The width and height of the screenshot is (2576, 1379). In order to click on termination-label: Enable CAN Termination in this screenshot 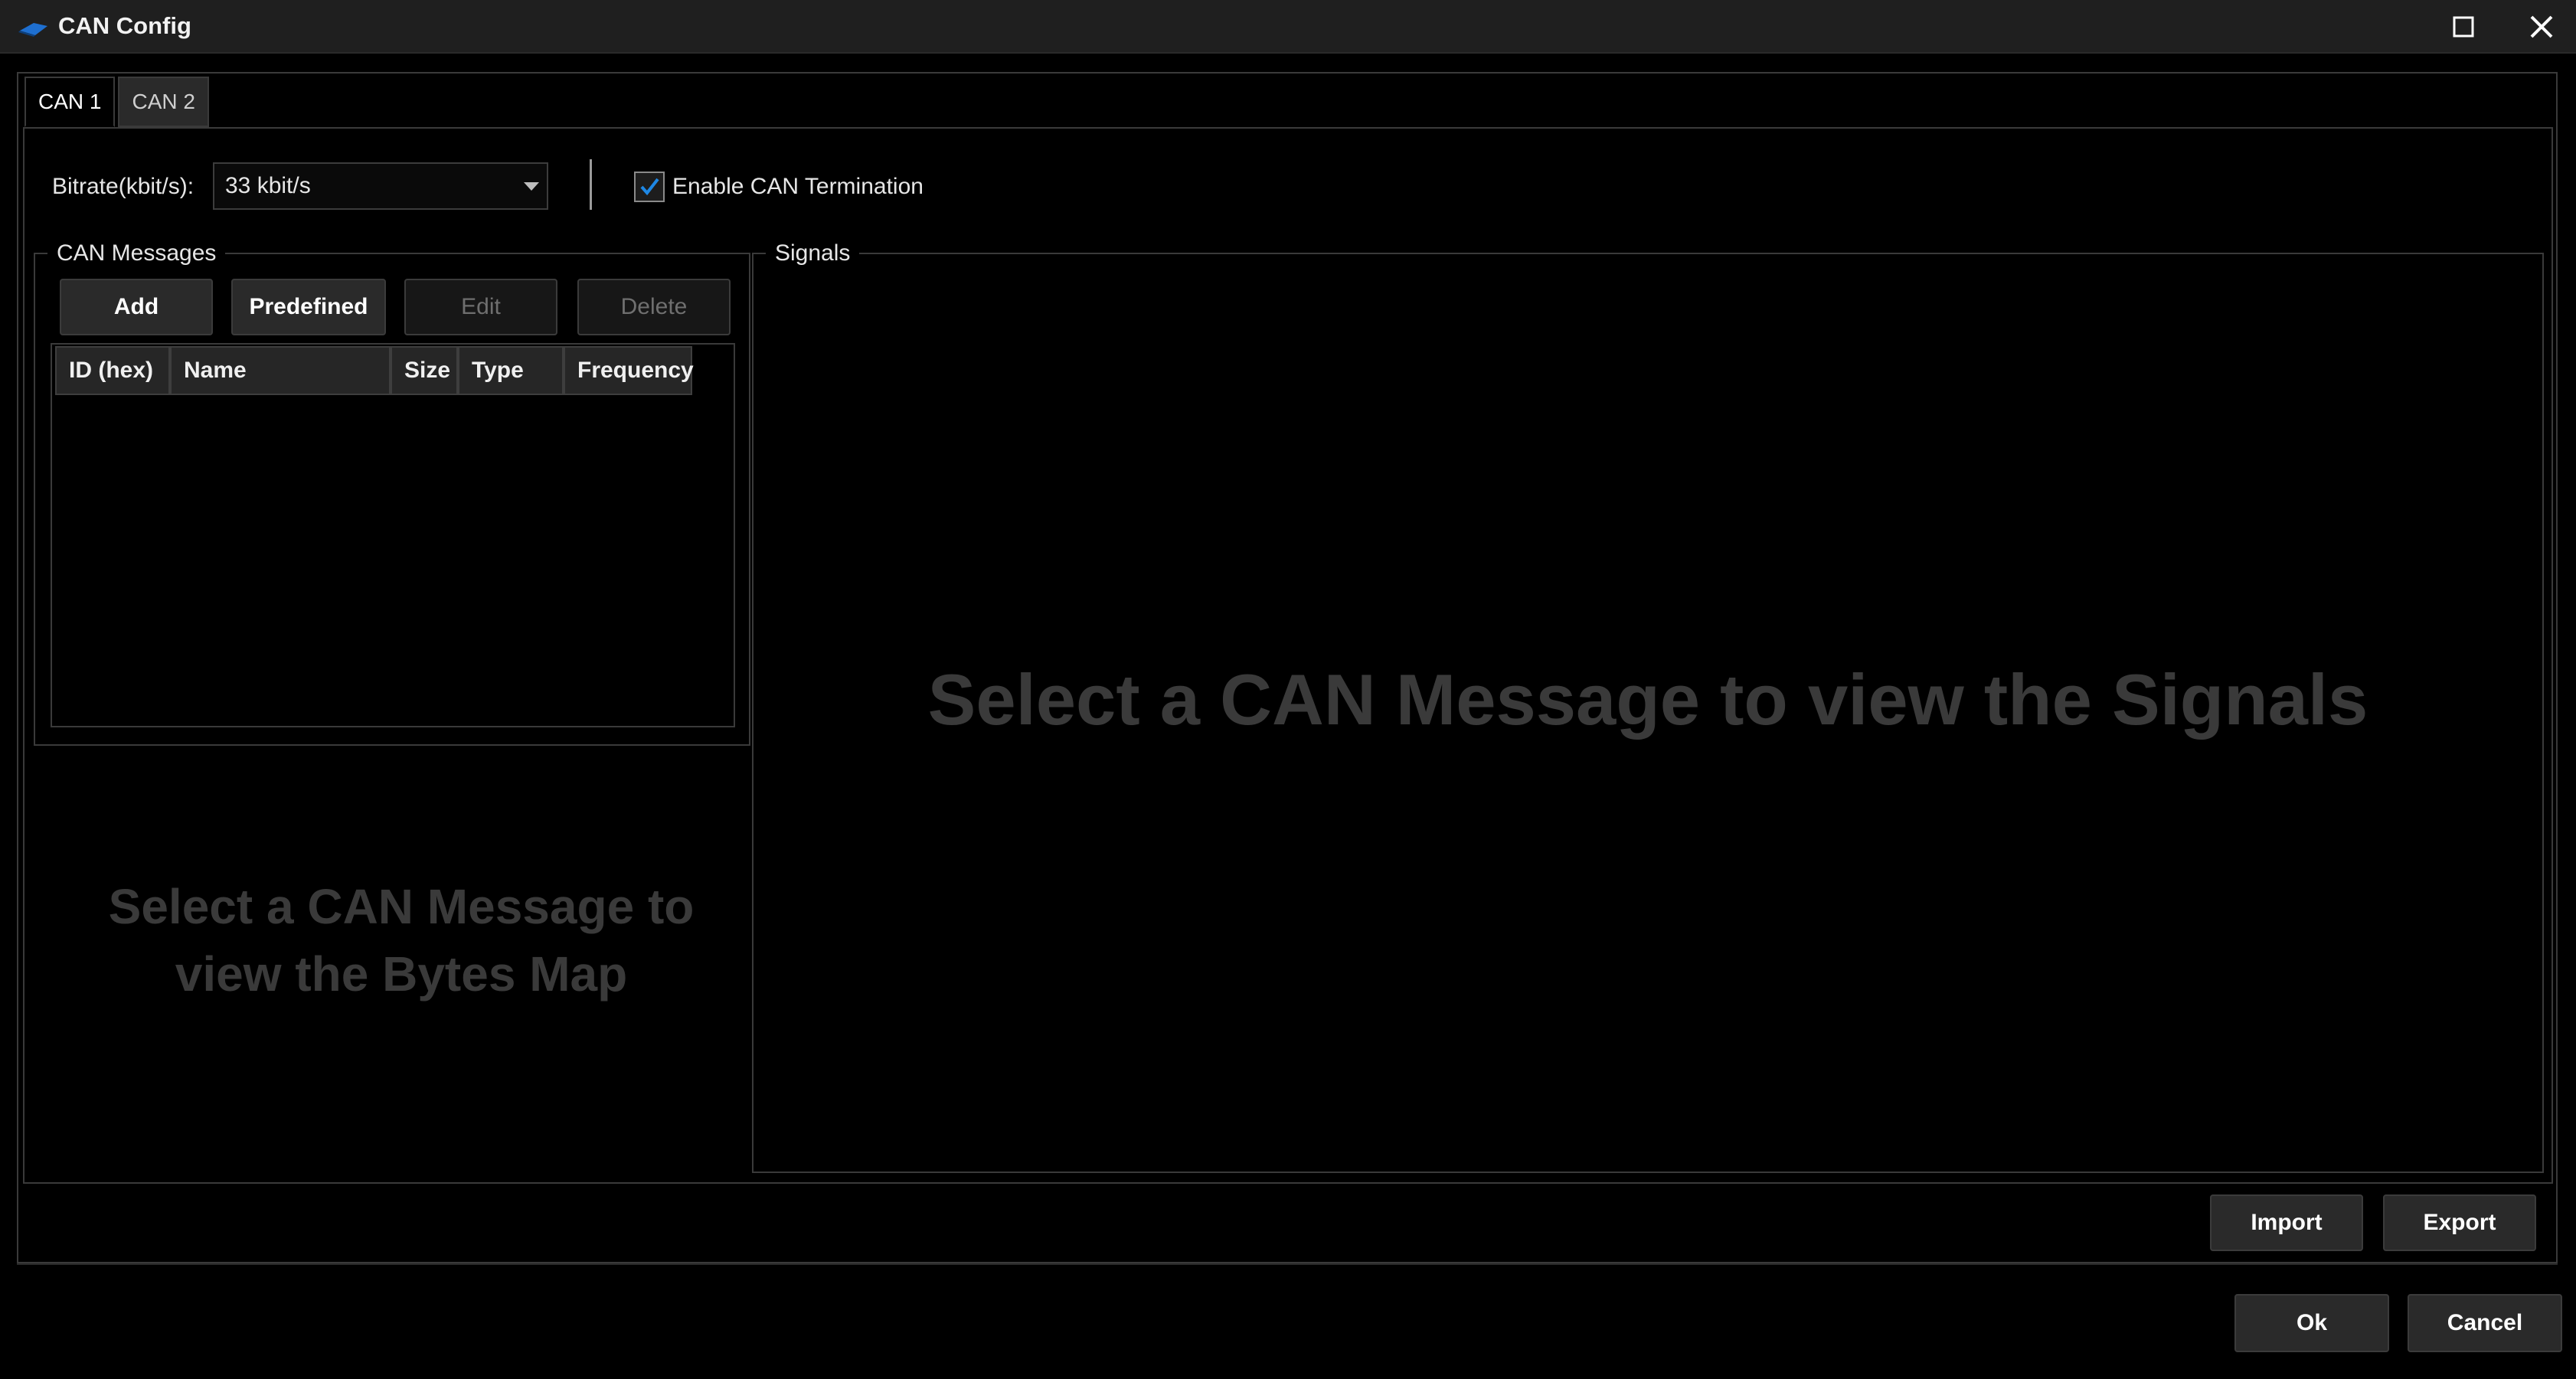, I will do `click(798, 186)`.